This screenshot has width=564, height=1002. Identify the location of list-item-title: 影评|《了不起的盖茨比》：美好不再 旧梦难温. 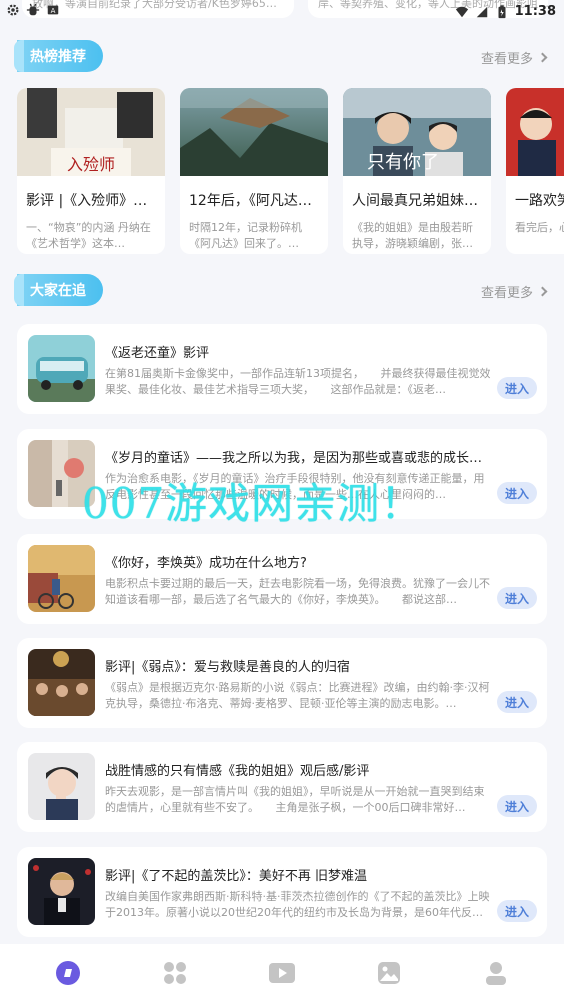
(236, 876).